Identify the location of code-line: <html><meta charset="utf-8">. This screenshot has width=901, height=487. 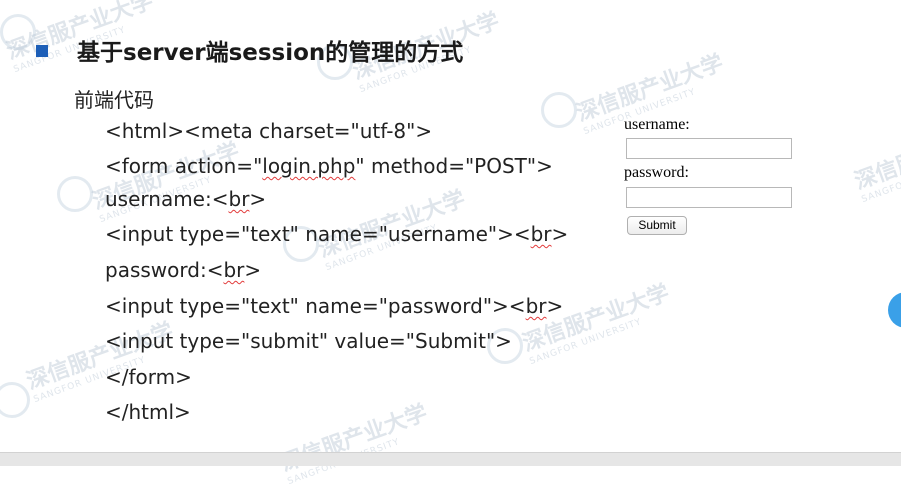
(269, 131).